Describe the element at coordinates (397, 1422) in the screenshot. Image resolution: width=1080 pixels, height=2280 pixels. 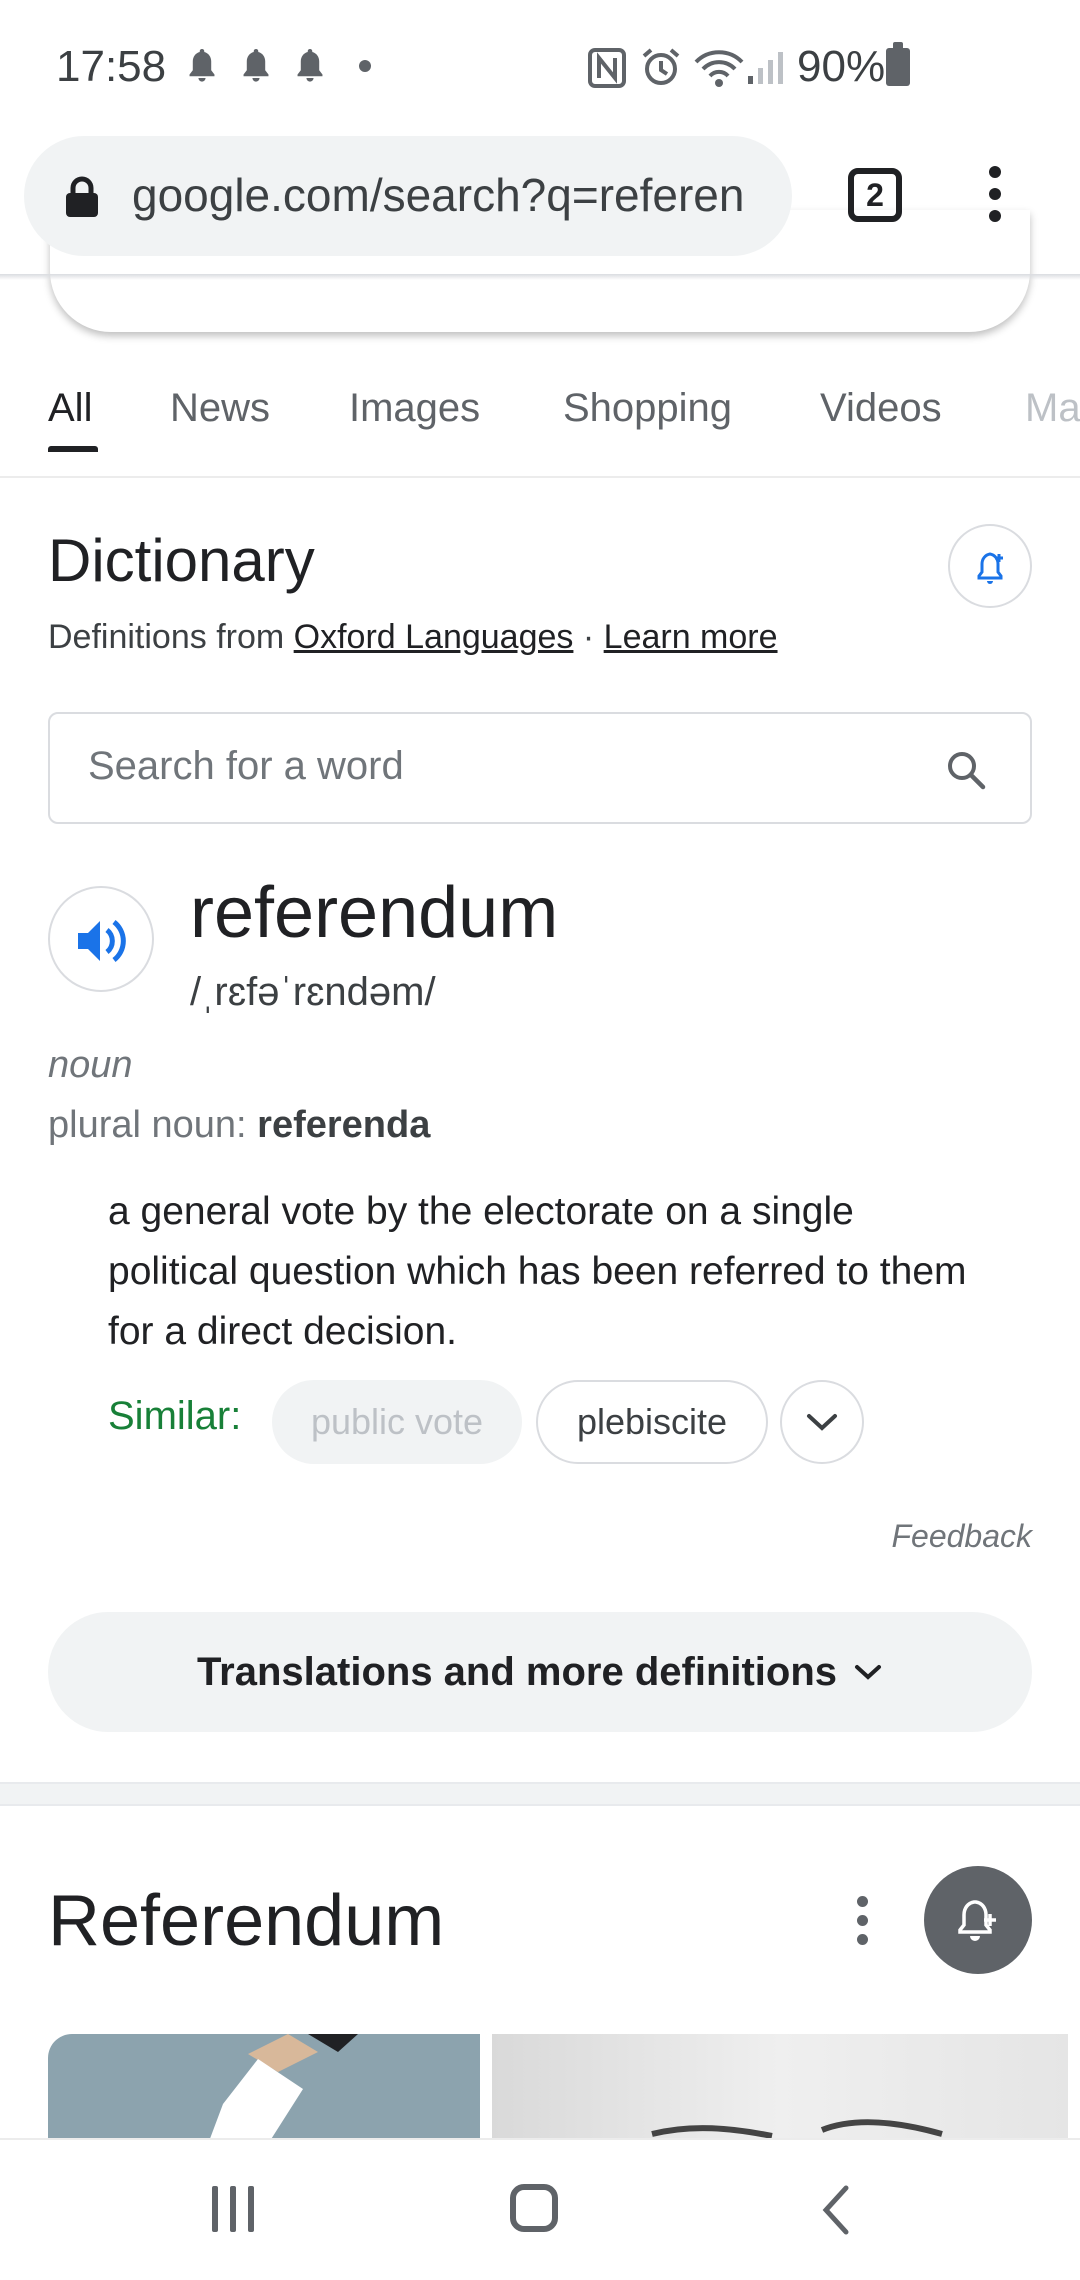
I see `similar-chip-public-vote: public vote` at that location.